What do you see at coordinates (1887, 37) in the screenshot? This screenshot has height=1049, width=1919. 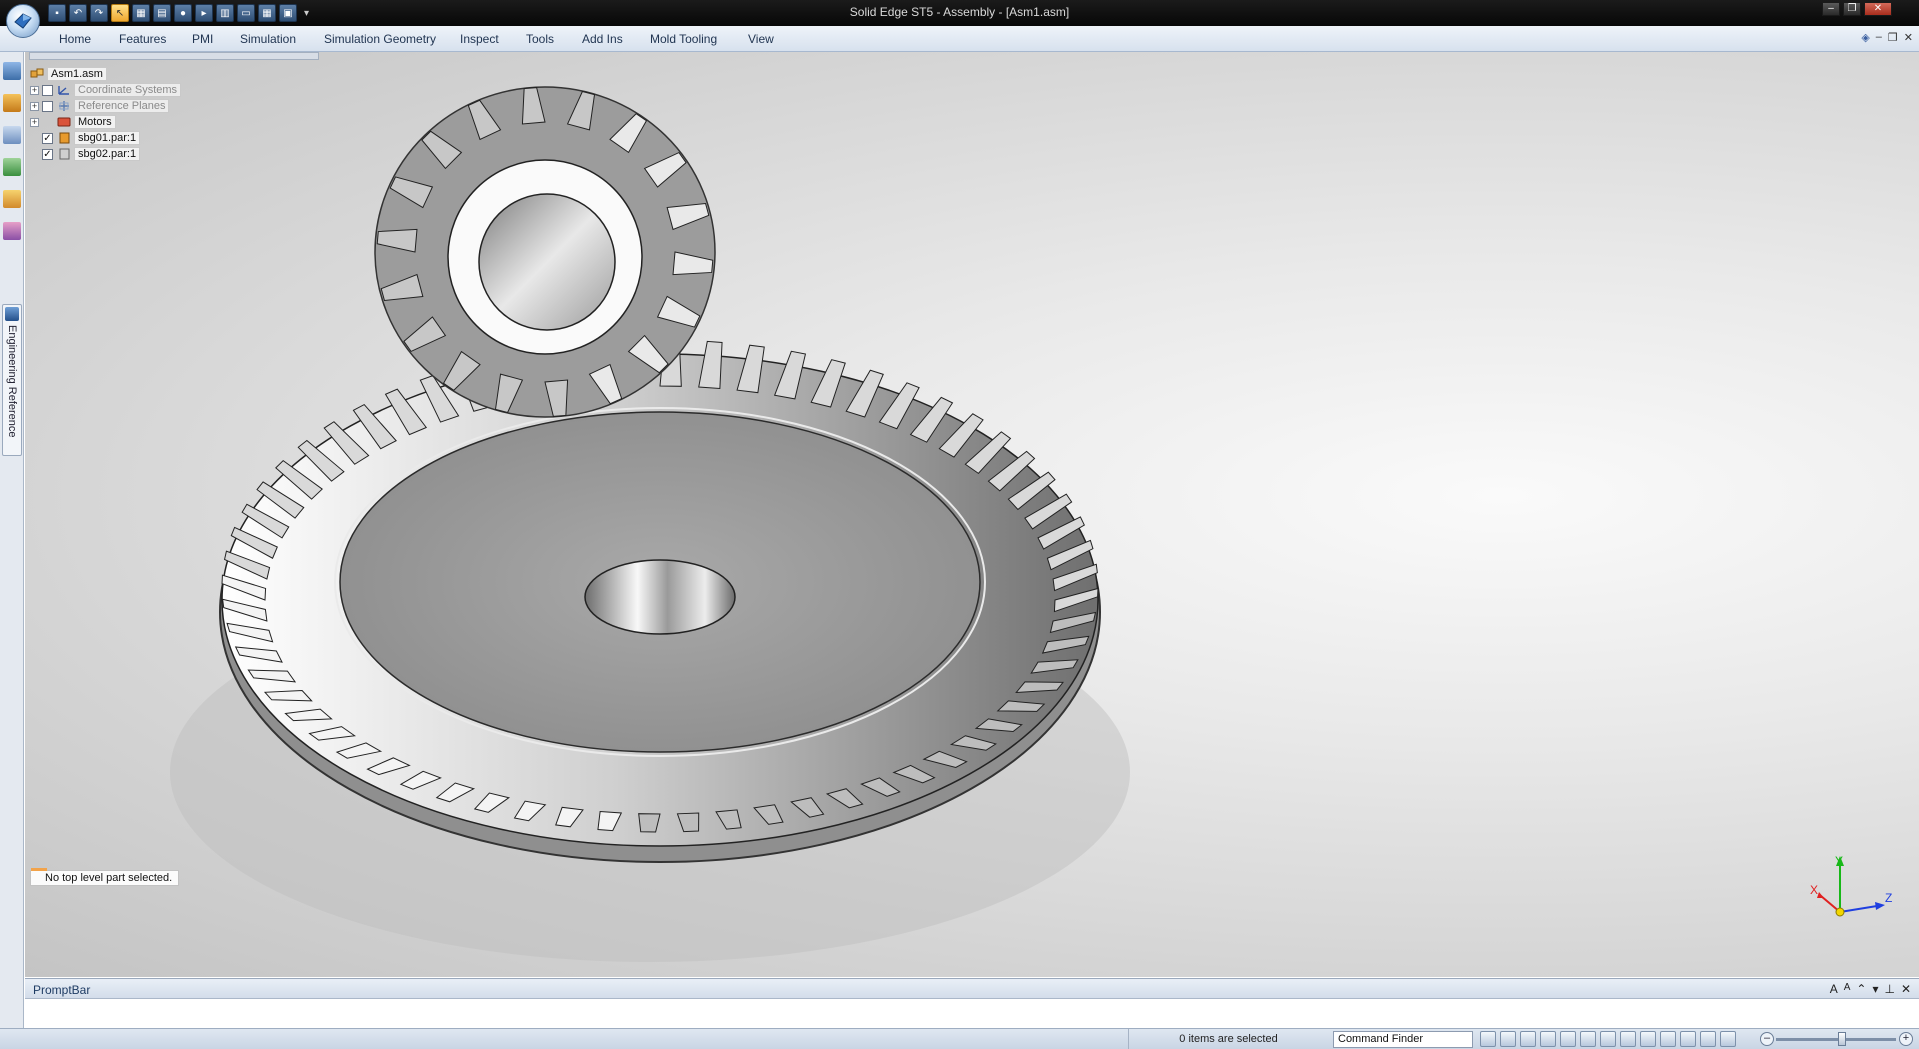 I see `document-window-controls: ◈ – ❐ ✕` at bounding box center [1887, 37].